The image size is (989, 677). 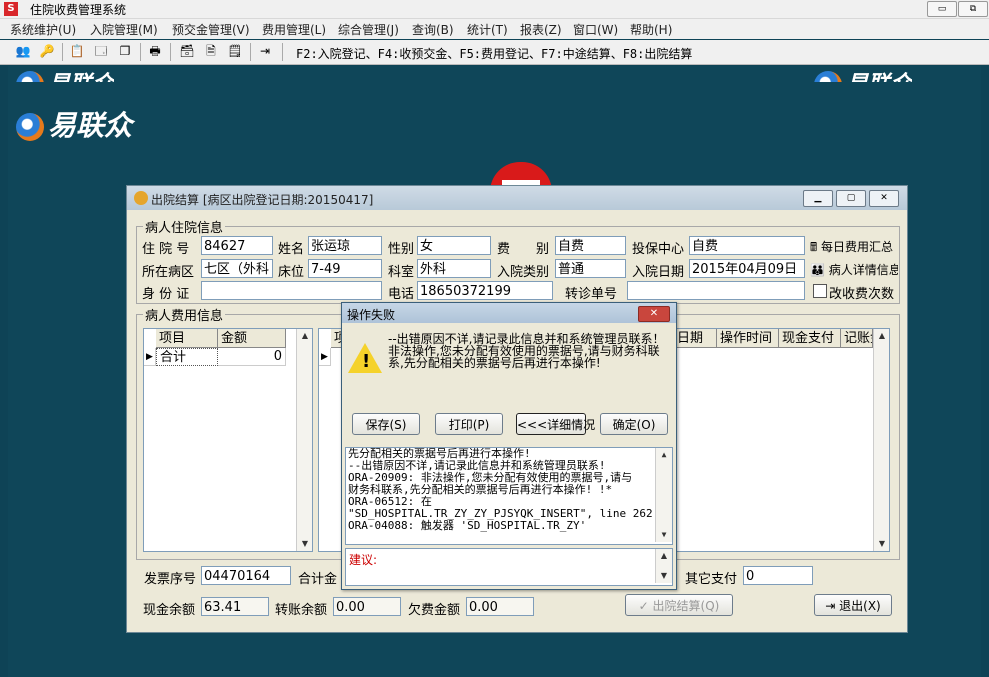 What do you see at coordinates (345, 245) in the screenshot?
I see `field-name: 张运琼` at bounding box center [345, 245].